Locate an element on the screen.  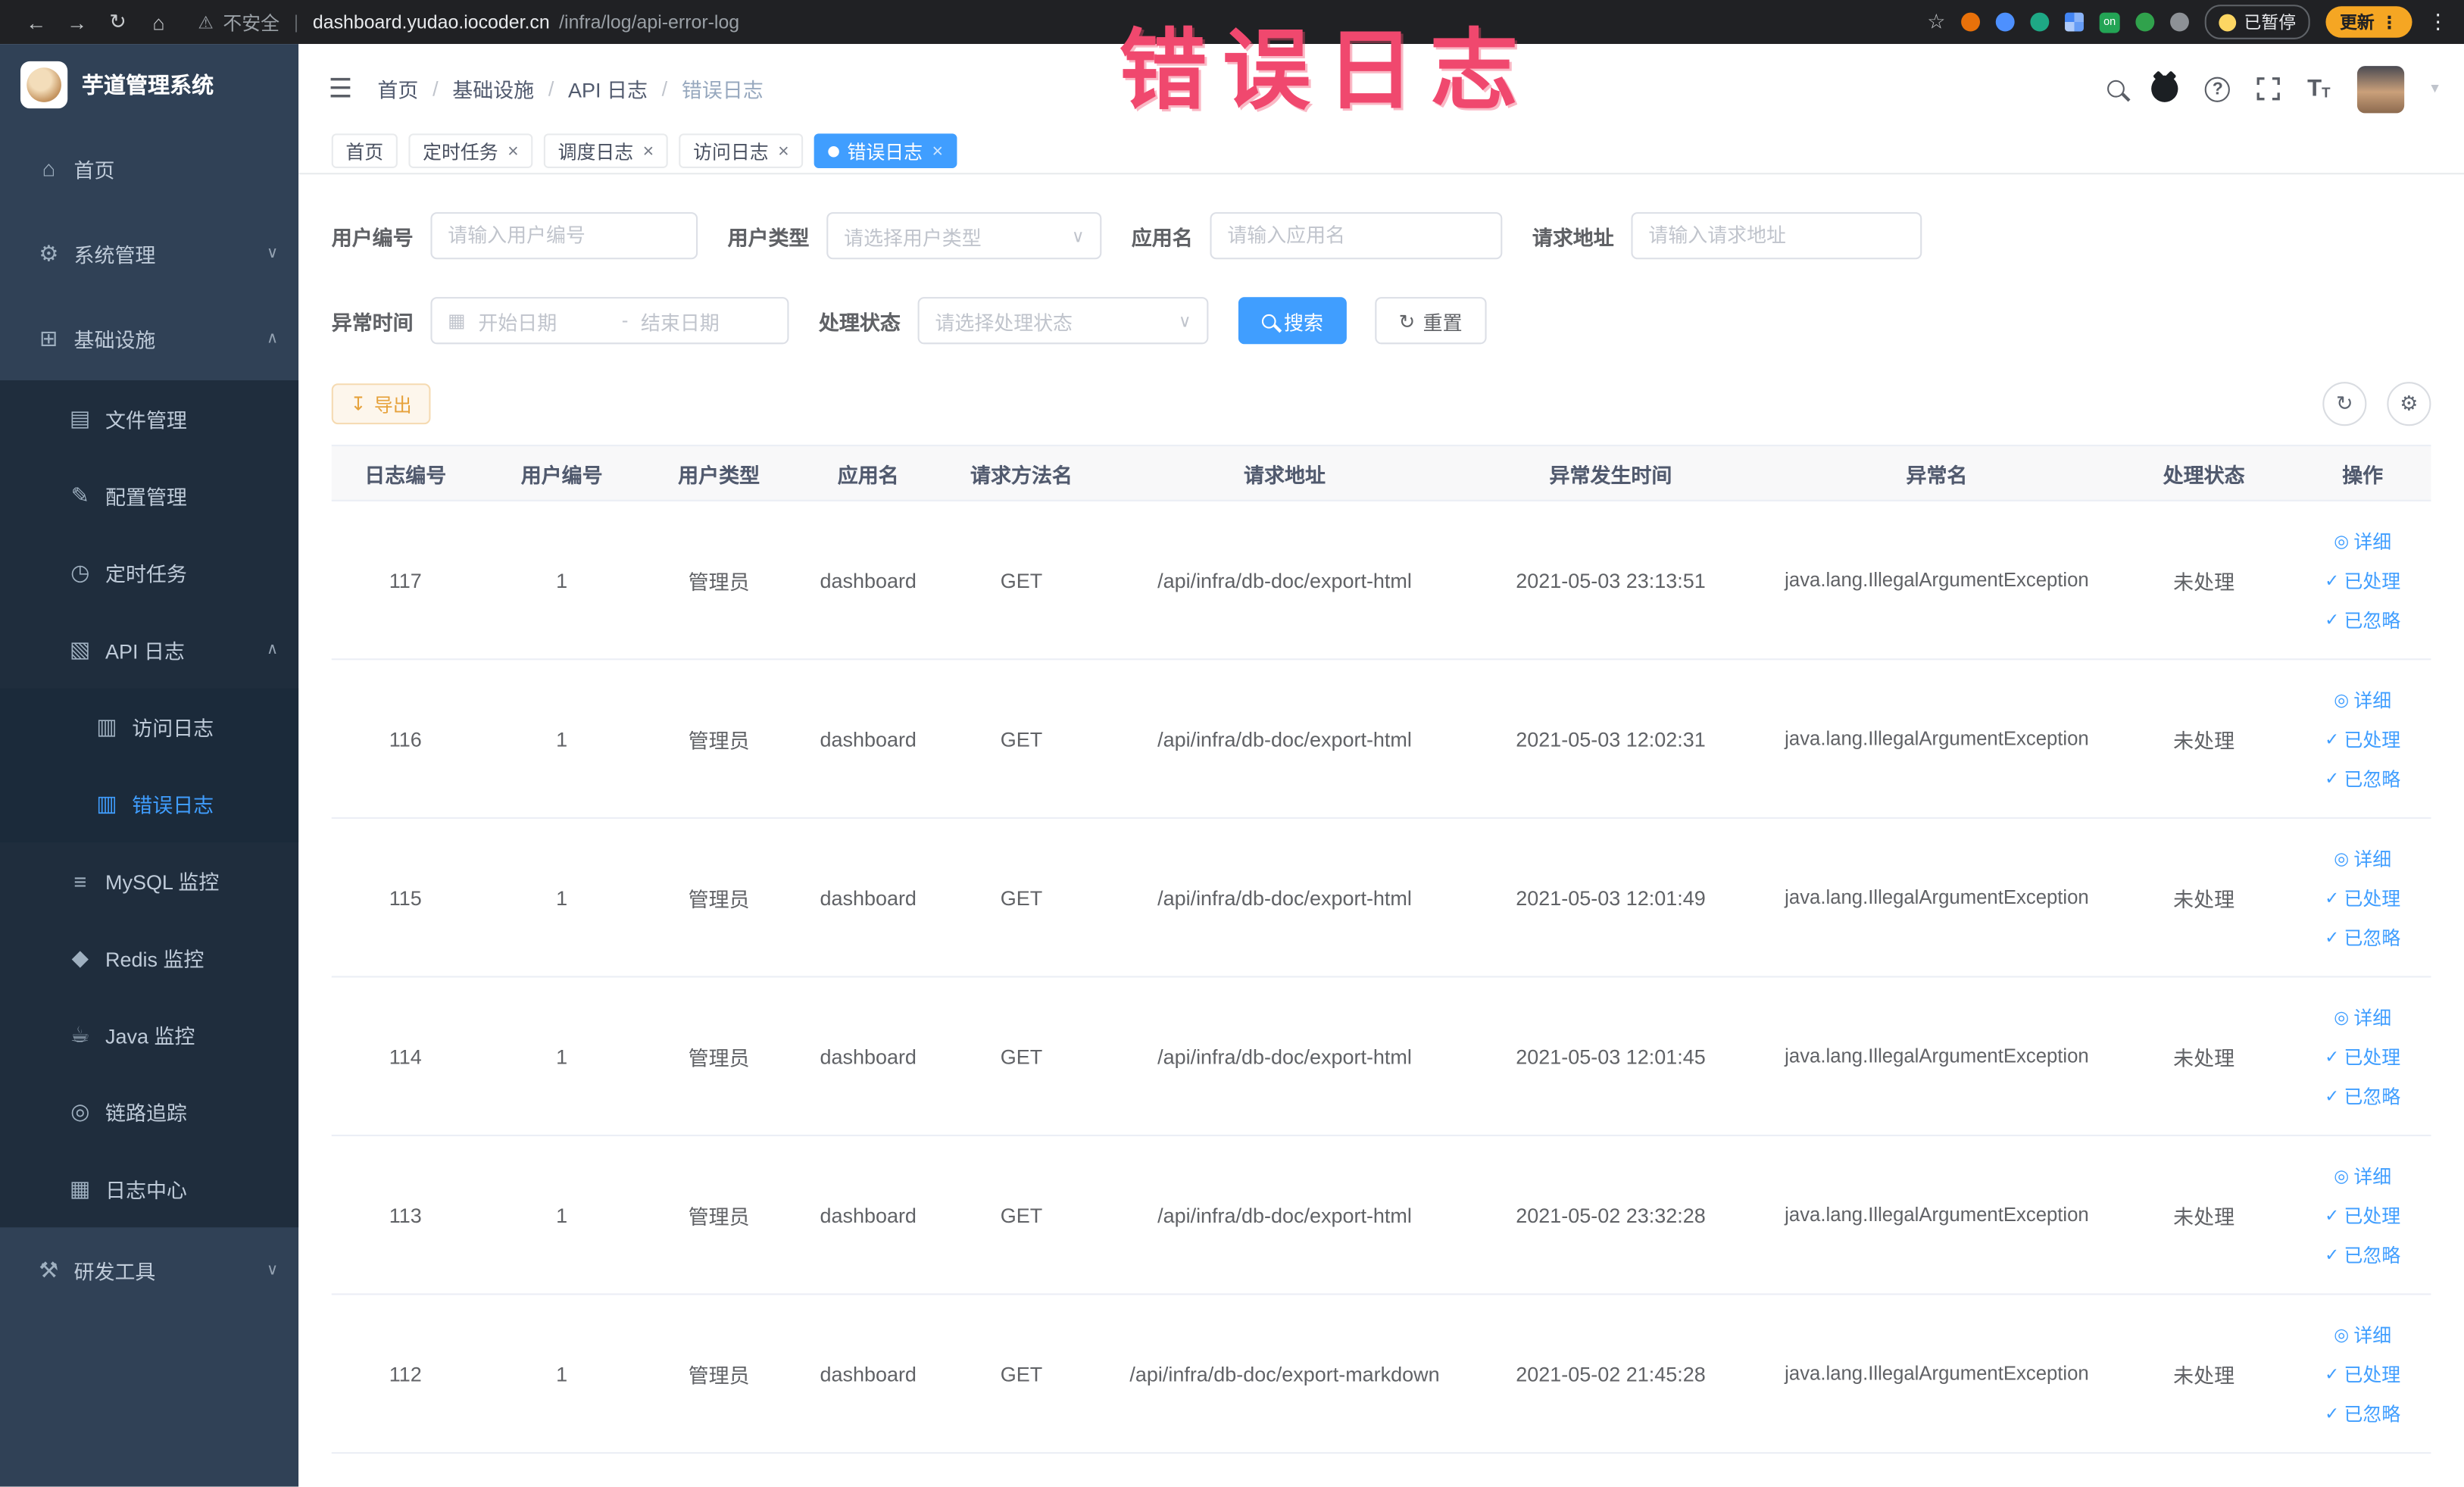
app-name-label: 应用名 is located at coordinates (1162, 237).